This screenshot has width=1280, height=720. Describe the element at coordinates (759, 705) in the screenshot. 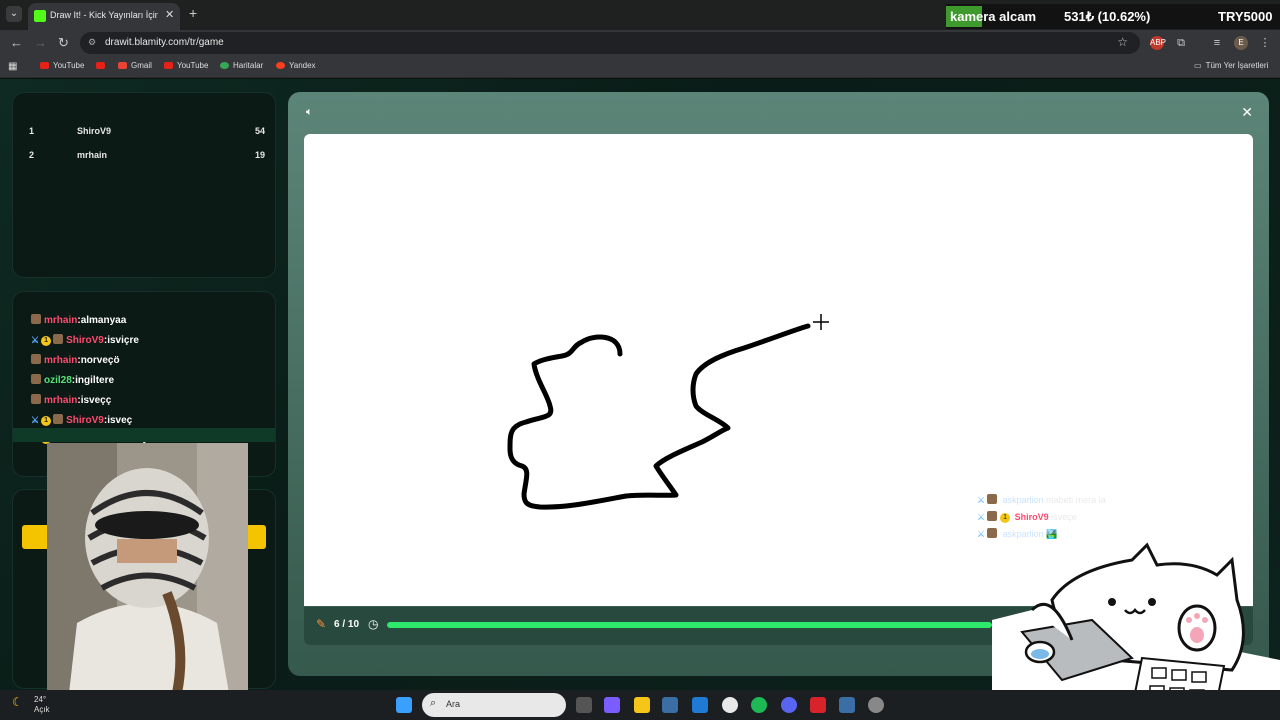

I see `spotify-icon` at that location.